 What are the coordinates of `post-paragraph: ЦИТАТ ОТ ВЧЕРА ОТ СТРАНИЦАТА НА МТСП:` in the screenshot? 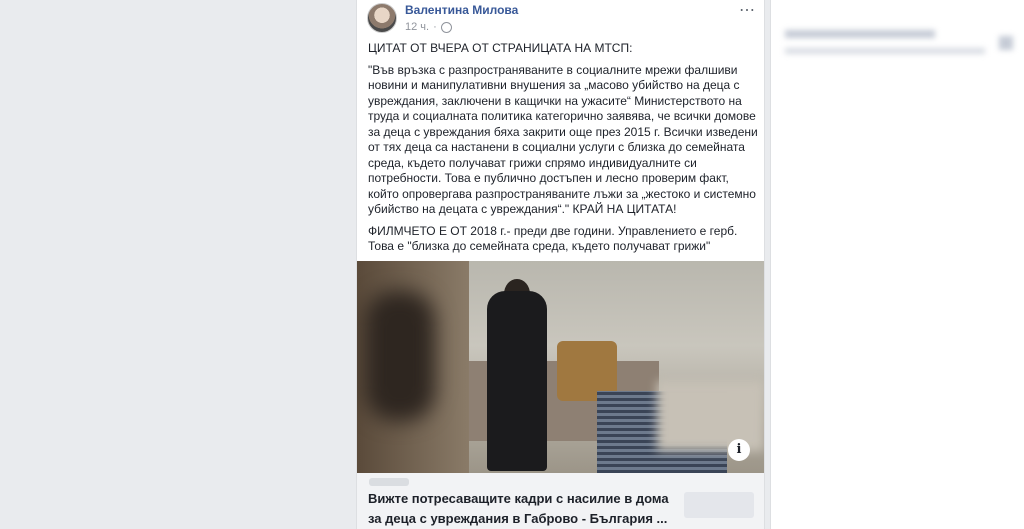 It's located at (500, 48).